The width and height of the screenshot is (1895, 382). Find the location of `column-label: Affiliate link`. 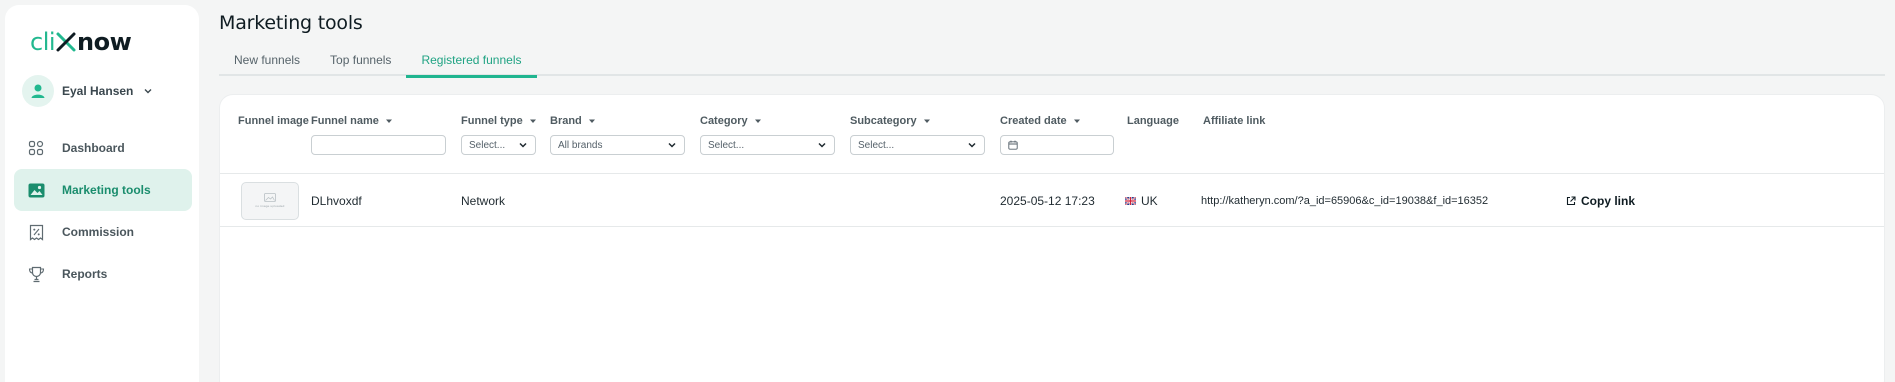

column-label: Affiliate link is located at coordinates (1234, 121).